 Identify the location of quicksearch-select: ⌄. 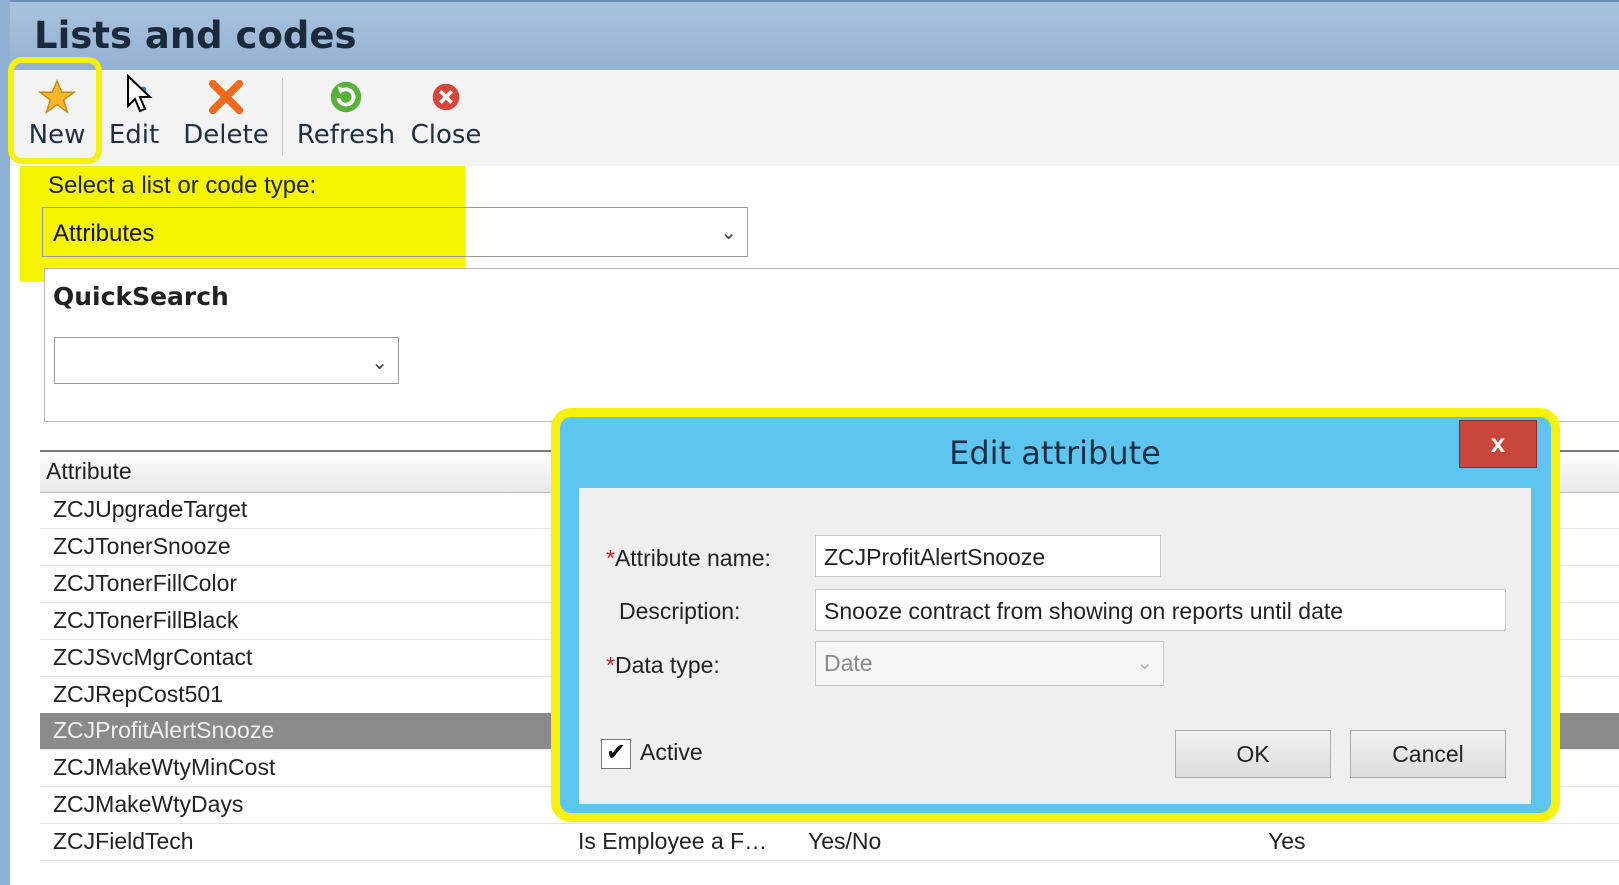
(226, 360).